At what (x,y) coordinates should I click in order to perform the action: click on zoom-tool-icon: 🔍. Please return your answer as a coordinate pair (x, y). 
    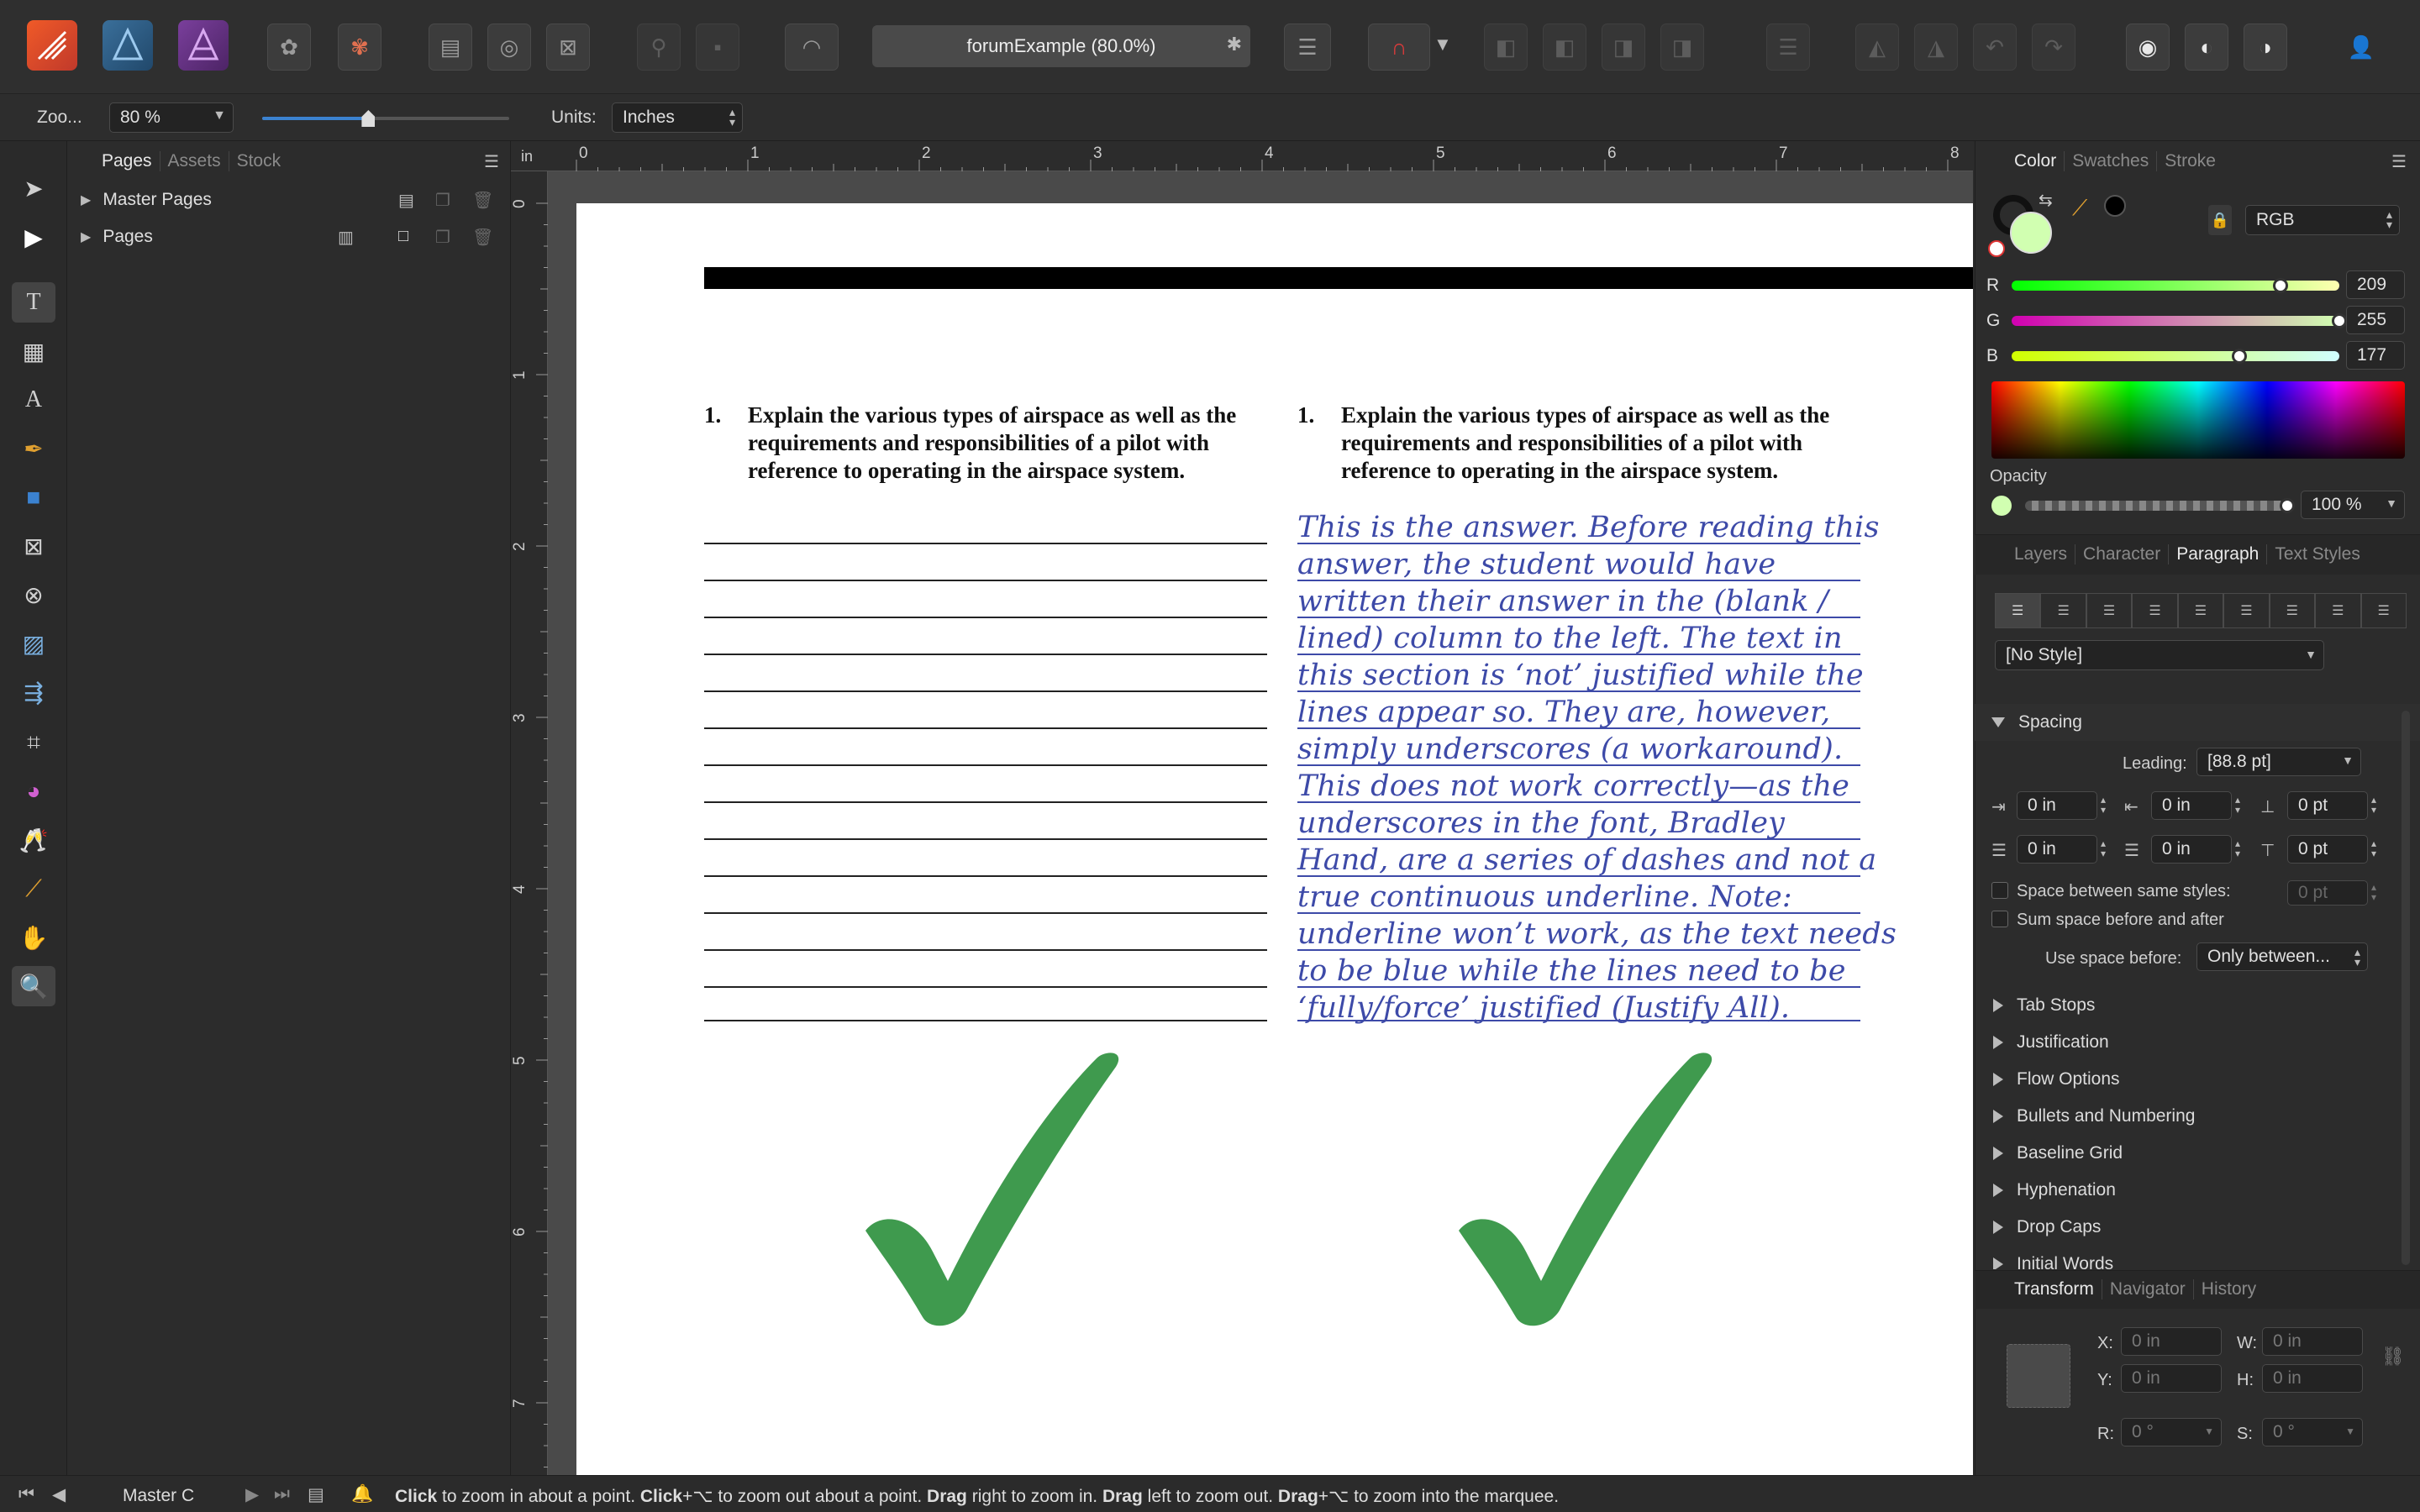
    Looking at the image, I should click on (34, 986).